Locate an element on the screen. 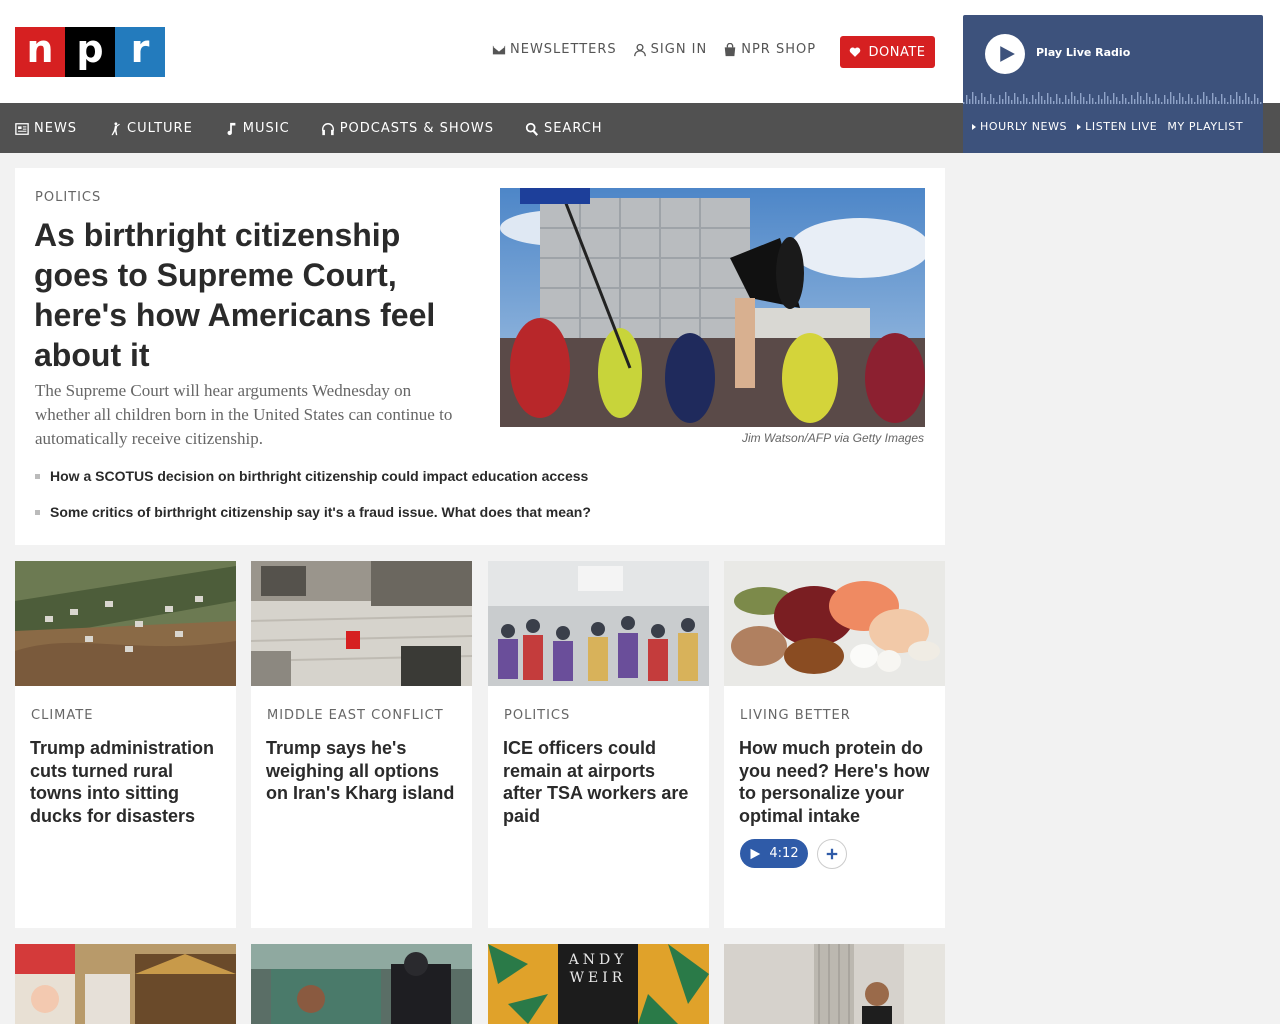  envelope-icon is located at coordinates (499, 49).